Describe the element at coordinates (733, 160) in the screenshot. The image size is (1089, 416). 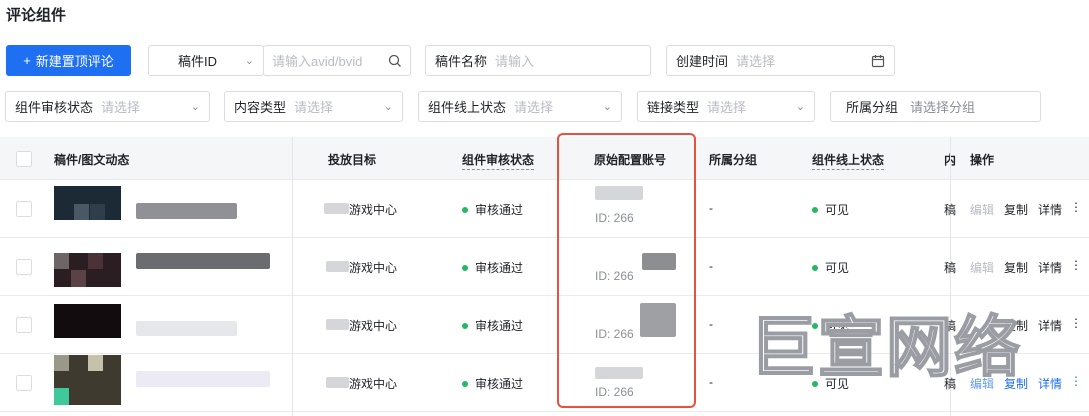
I see `column-group: 所属分组` at that location.